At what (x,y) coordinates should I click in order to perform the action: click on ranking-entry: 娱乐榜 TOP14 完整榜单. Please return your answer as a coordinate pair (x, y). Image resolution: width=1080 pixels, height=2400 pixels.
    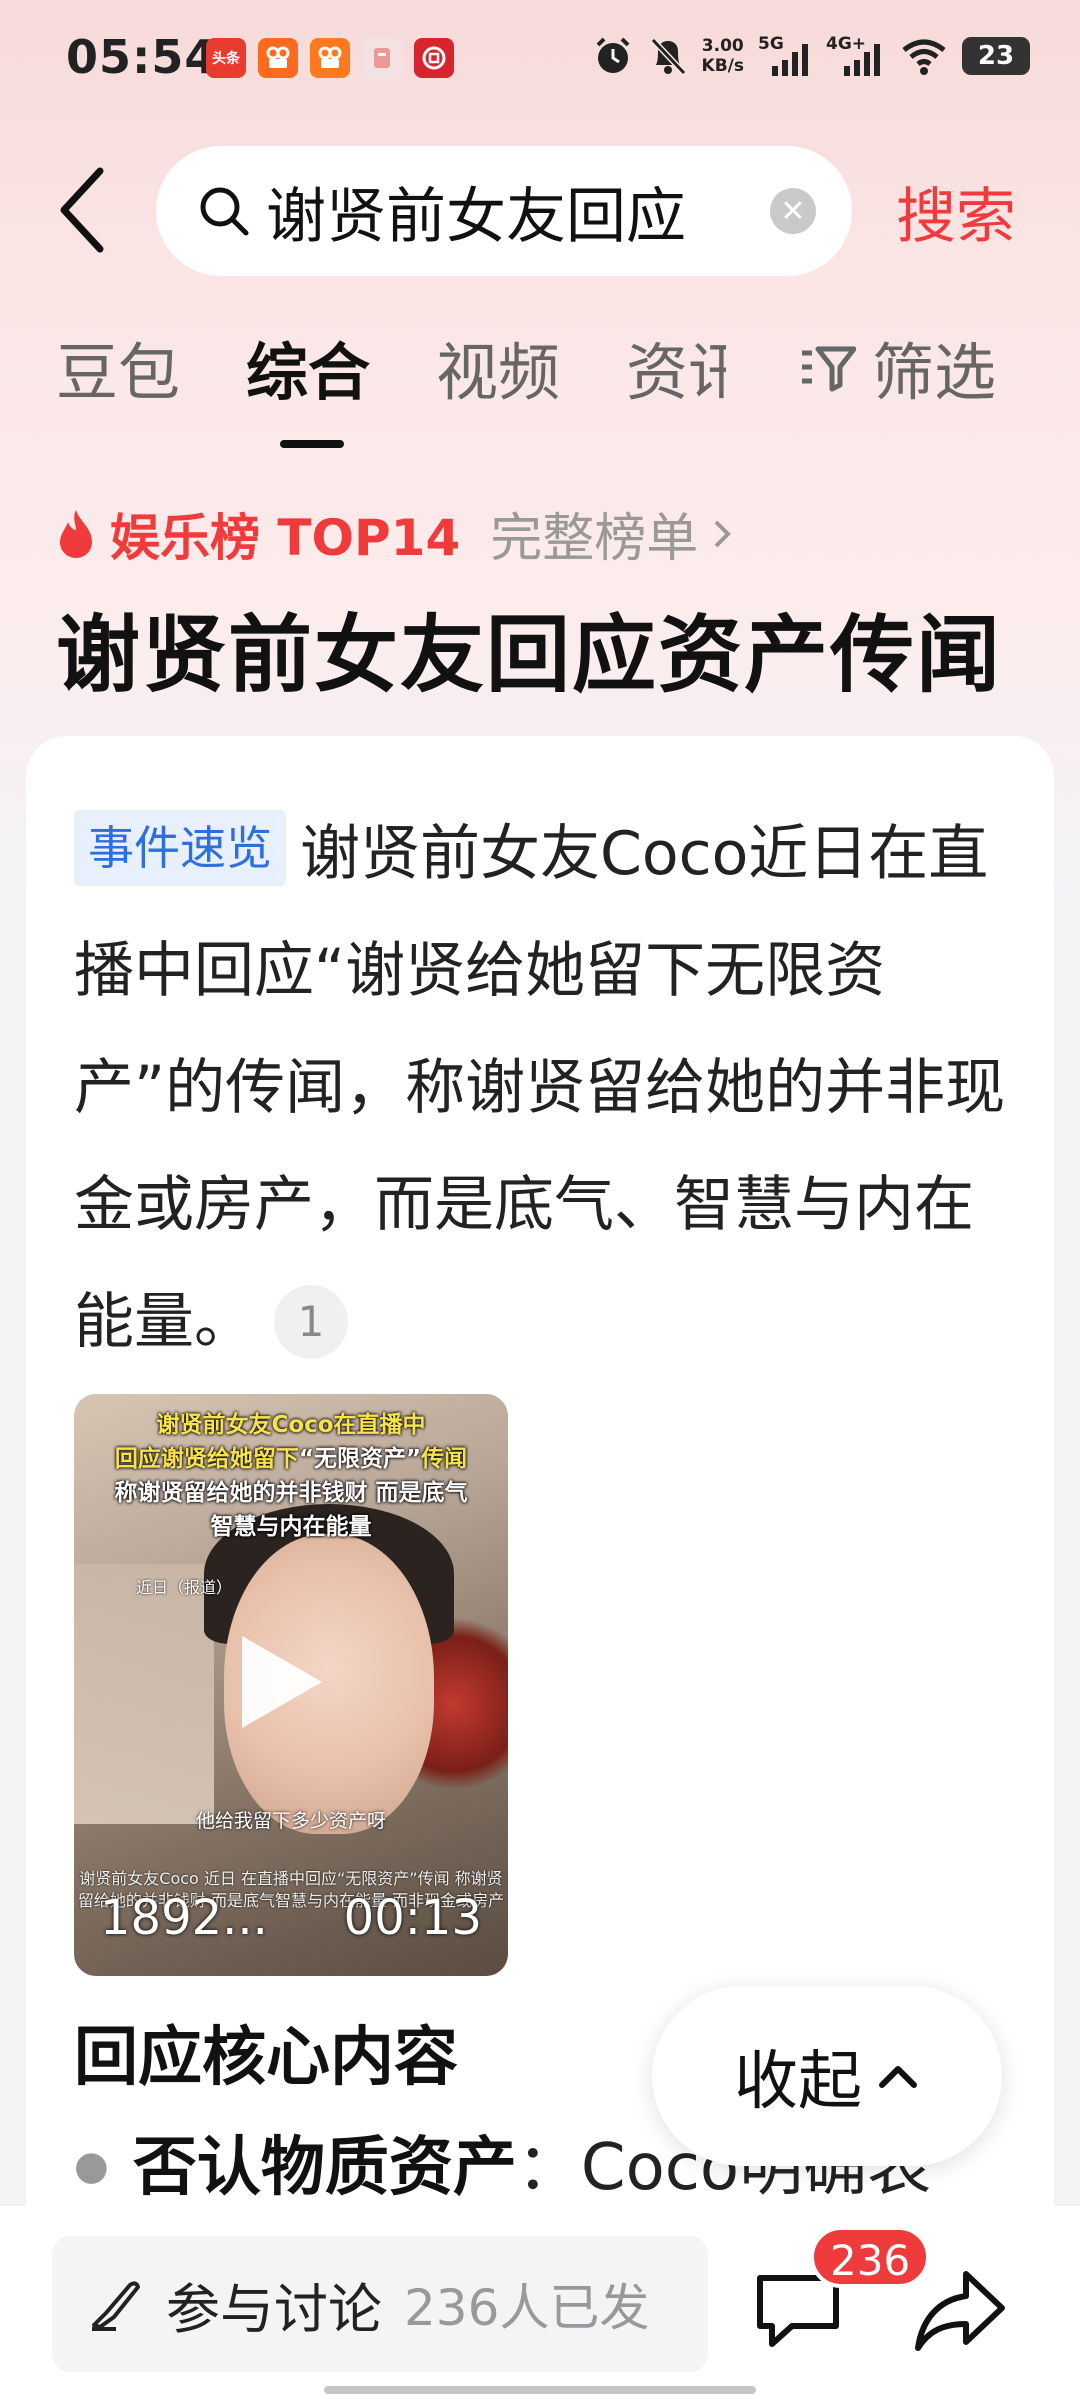
    Looking at the image, I should click on (395, 533).